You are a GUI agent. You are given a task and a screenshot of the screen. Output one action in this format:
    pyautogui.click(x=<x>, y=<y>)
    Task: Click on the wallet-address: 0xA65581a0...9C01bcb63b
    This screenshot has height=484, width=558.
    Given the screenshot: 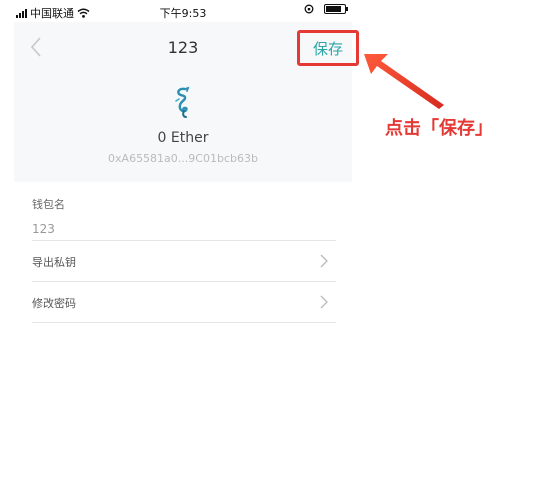 What is the action you would take?
    pyautogui.click(x=183, y=158)
    